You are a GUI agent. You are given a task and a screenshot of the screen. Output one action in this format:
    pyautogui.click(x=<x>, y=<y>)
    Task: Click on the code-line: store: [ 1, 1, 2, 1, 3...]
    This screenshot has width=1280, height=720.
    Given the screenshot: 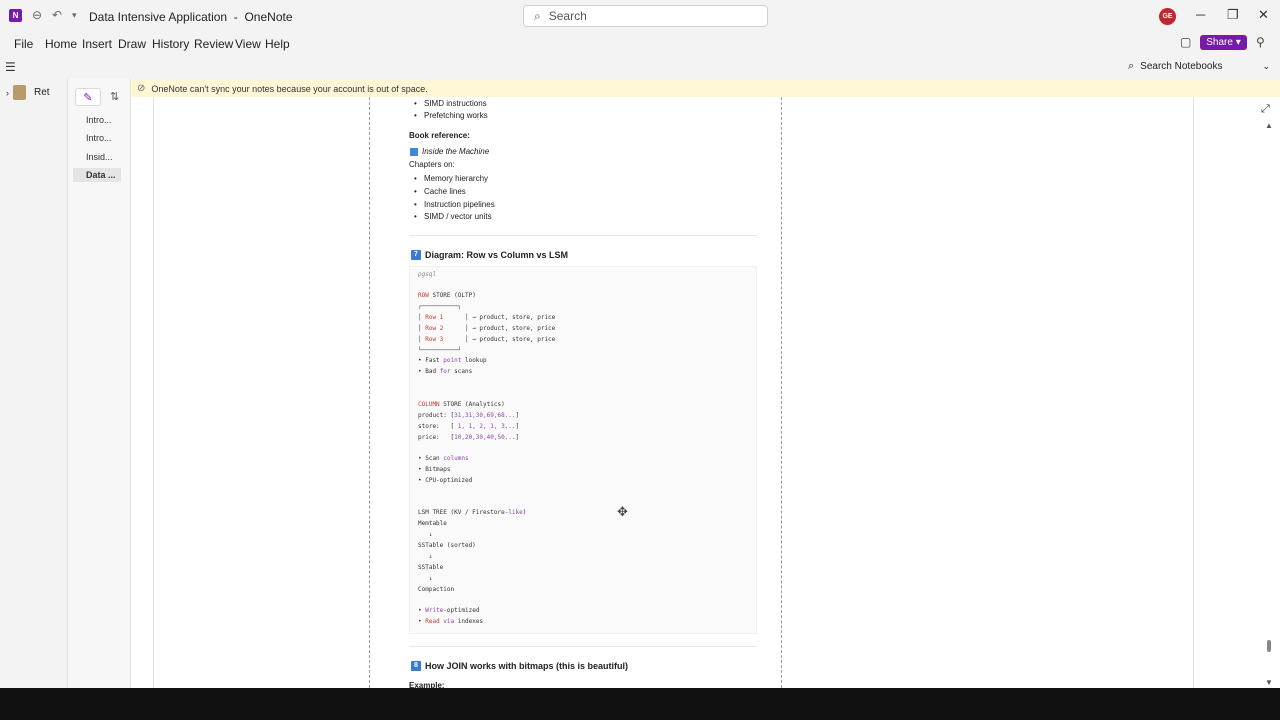 What is the action you would take?
    pyautogui.click(x=469, y=426)
    